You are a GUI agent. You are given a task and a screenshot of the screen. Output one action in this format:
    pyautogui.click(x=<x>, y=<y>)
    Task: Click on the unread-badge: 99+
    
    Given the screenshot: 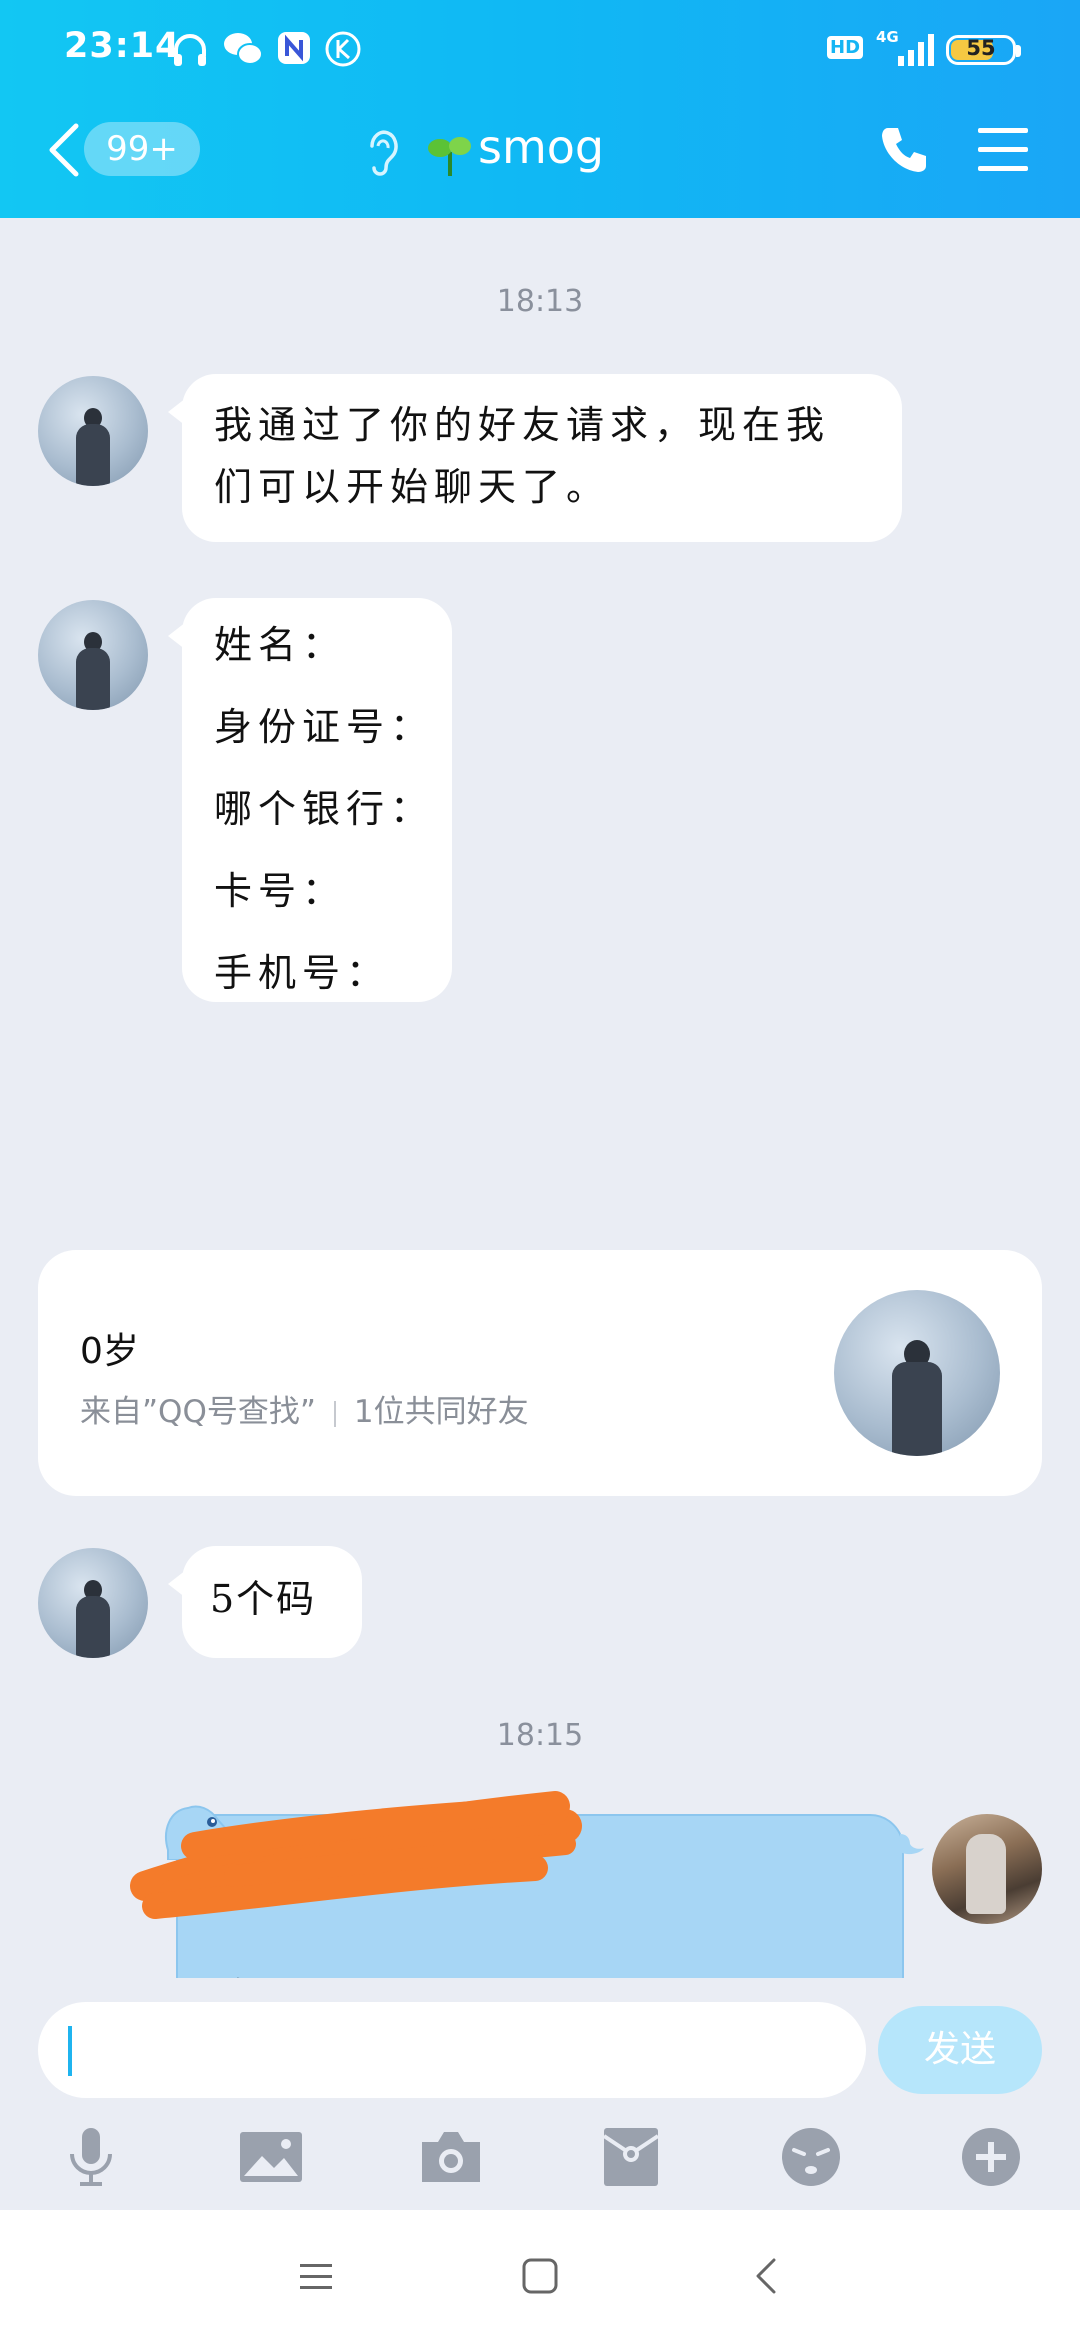 What is the action you would take?
    pyautogui.click(x=142, y=149)
    